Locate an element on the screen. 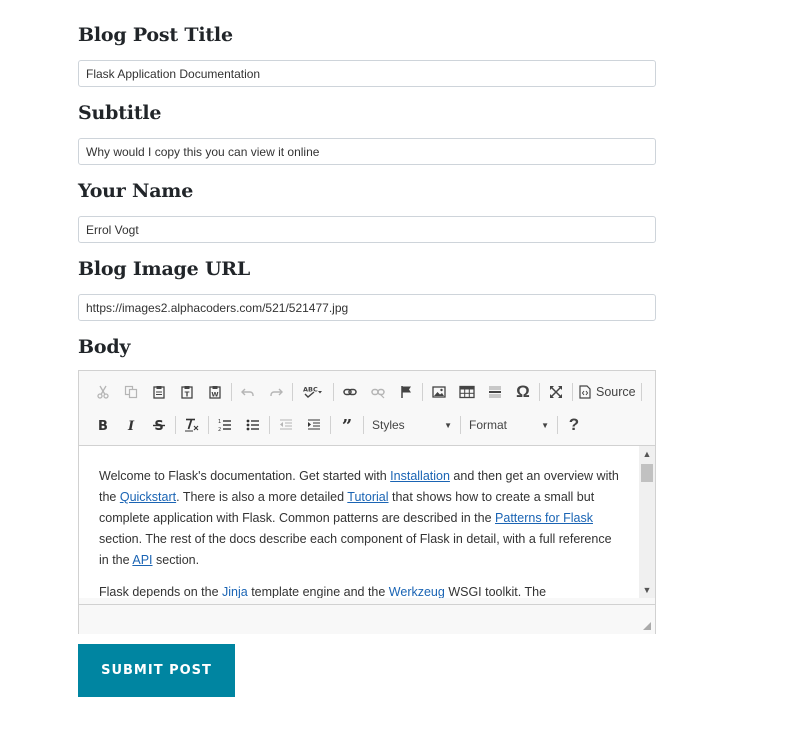 The width and height of the screenshot is (795, 744). svg-text: B is located at coordinates (103, 425).